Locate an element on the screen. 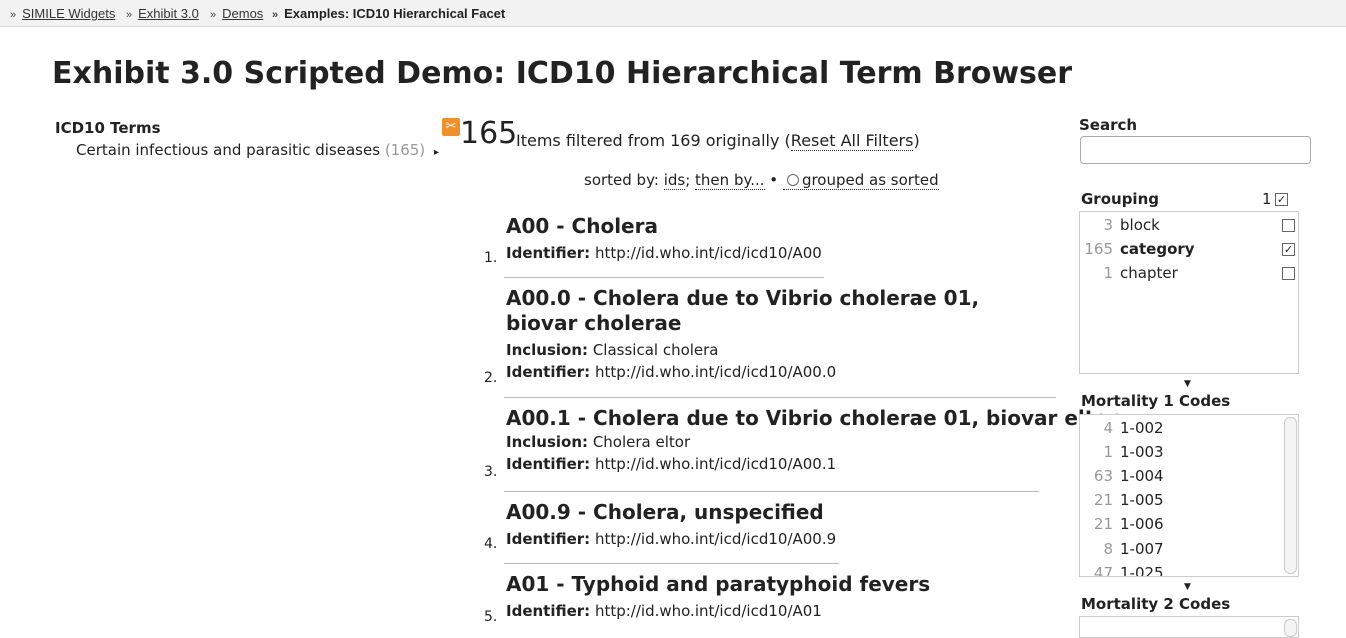  item-number: 4. is located at coordinates (491, 544).